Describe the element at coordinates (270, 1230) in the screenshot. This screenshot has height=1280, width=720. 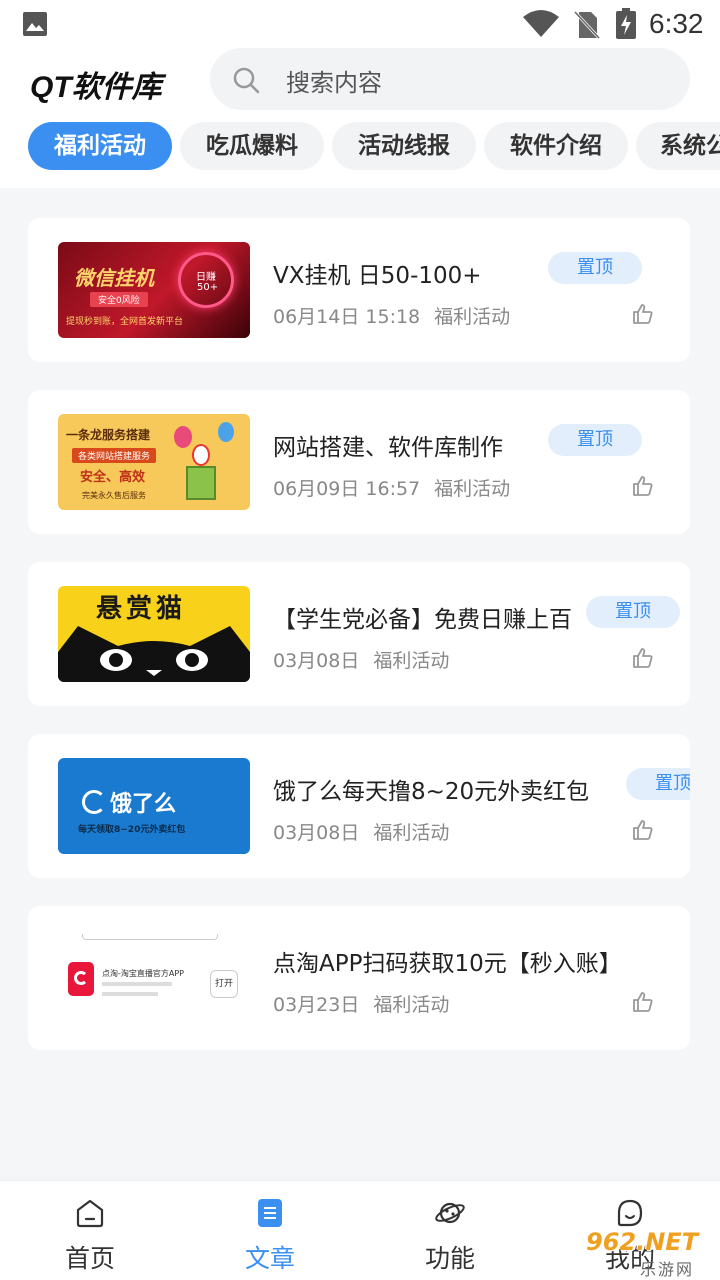
I see `nav-articles: 文章` at that location.